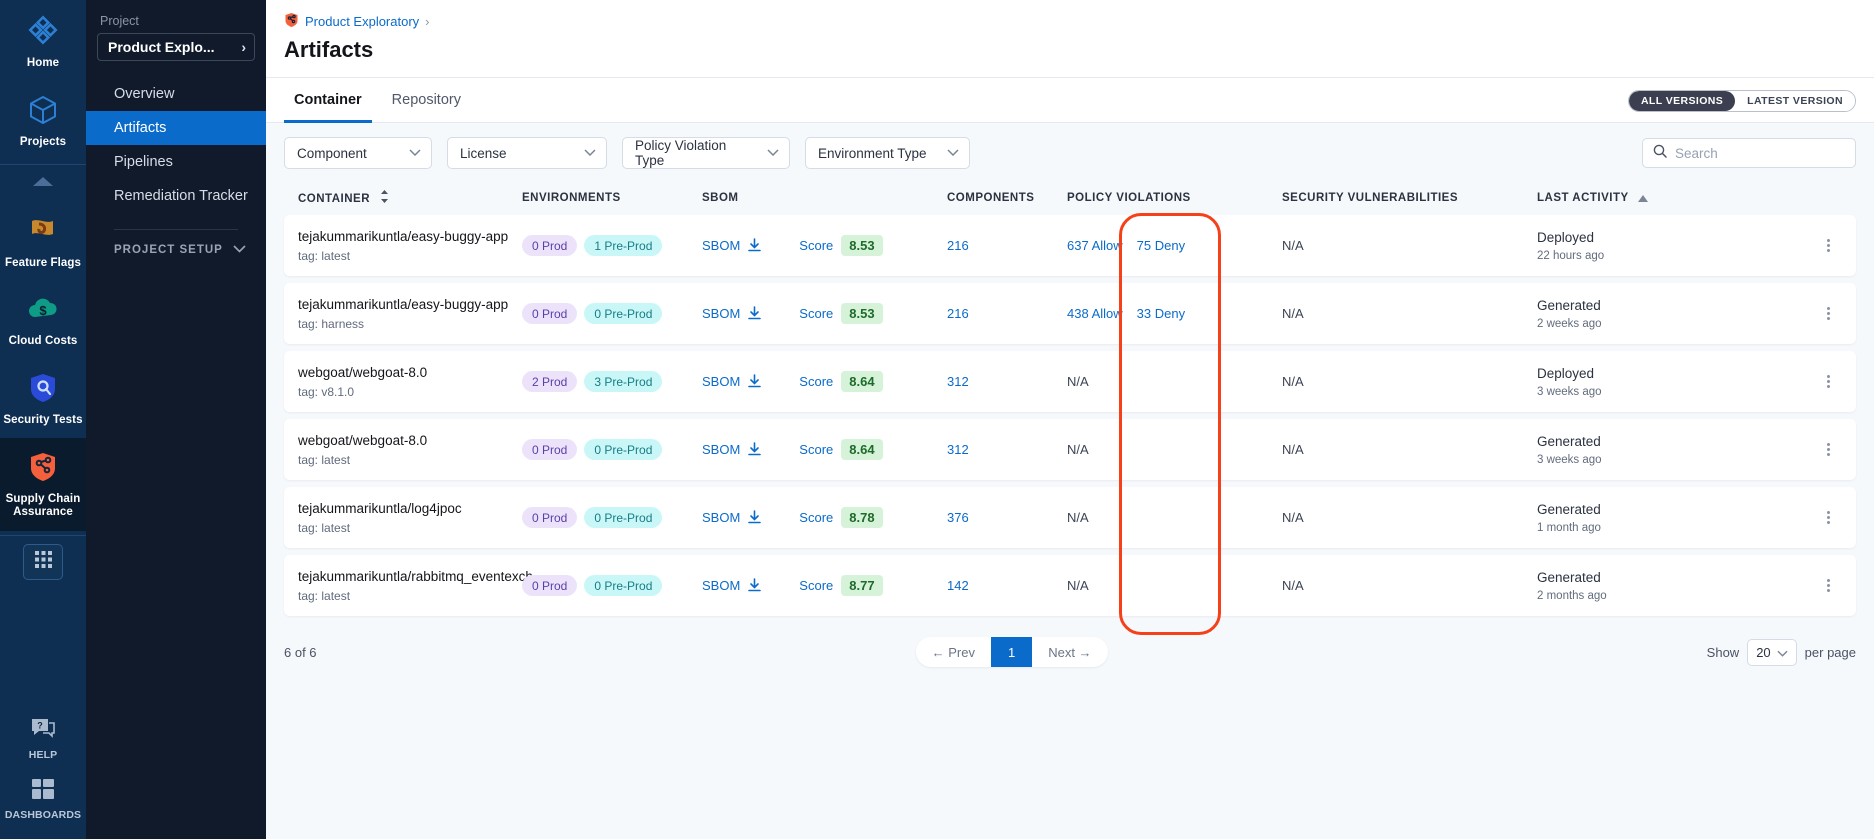  What do you see at coordinates (43, 738) in the screenshot?
I see `rail-item-help: ? HELP` at bounding box center [43, 738].